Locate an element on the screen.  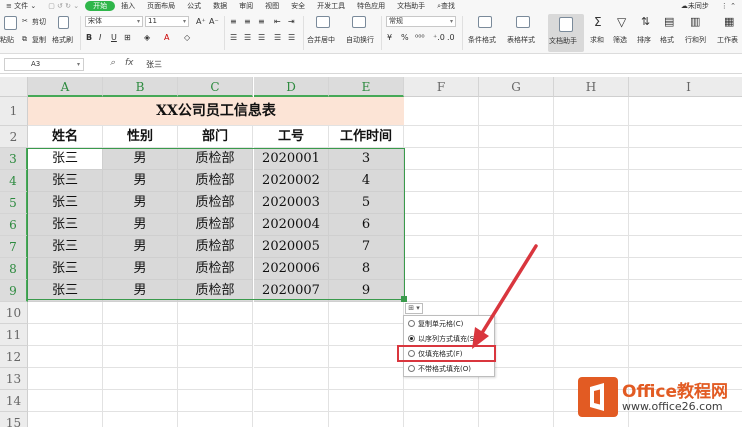
cell-d15 is located at coordinates (291, 419).